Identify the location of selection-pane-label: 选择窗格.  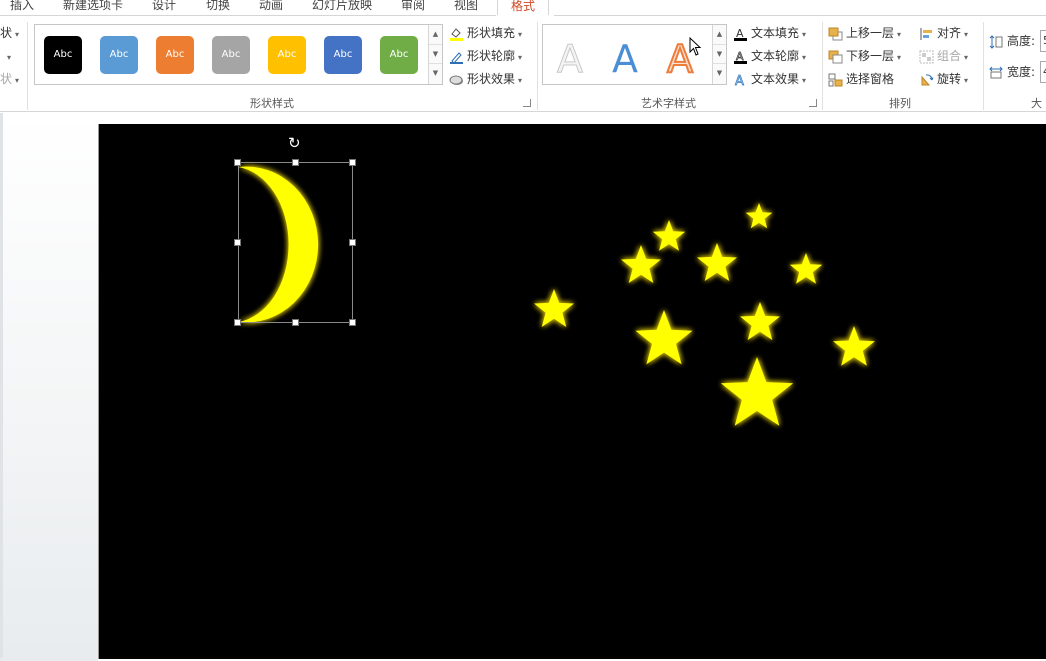
(870, 79).